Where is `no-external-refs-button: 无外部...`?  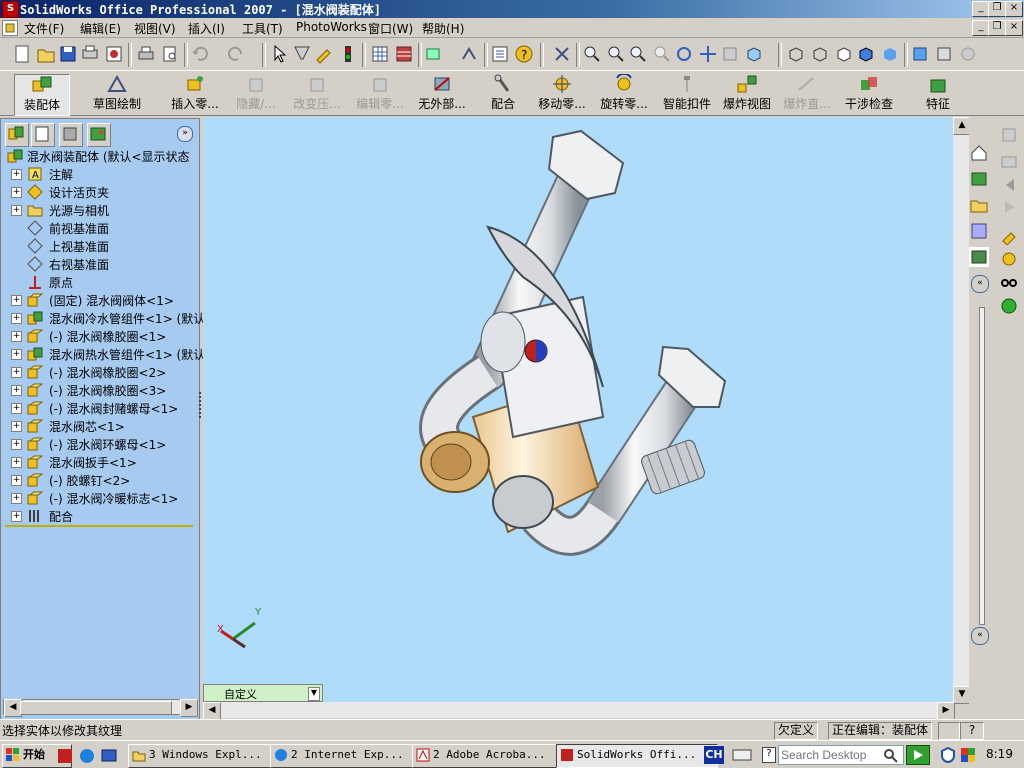 no-external-refs-button: 无外部... is located at coordinates (442, 94).